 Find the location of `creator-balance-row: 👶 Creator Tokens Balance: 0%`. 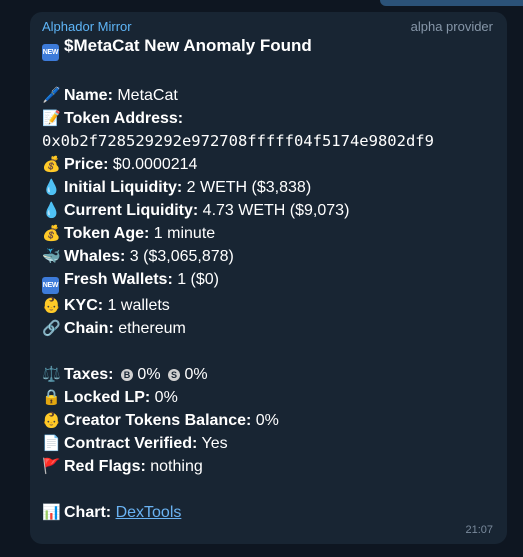

creator-balance-row: 👶 Creator Tokens Balance: 0% is located at coordinates (267, 420).